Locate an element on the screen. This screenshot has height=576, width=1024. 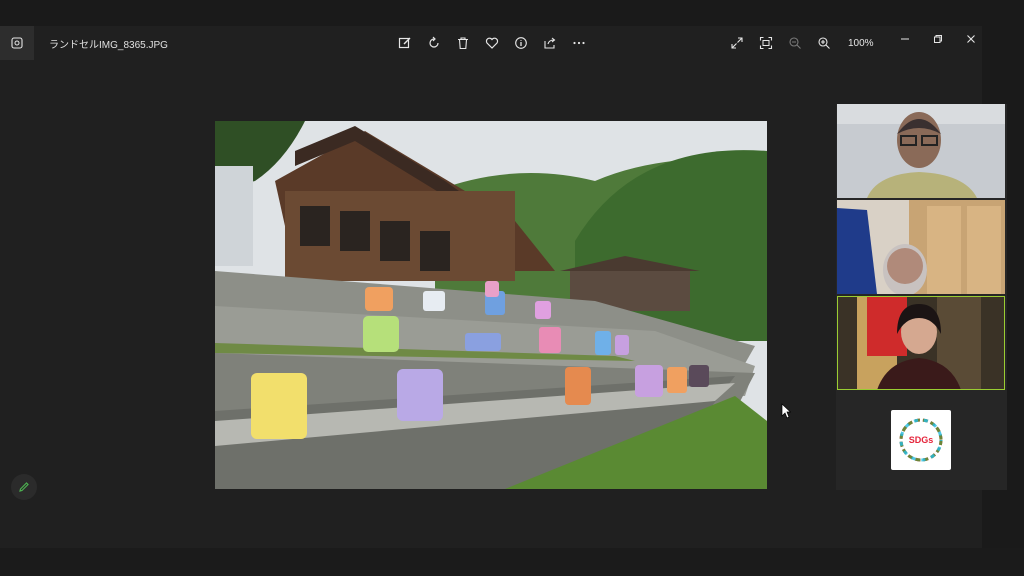
zoom-out-button is located at coordinates (795, 43).